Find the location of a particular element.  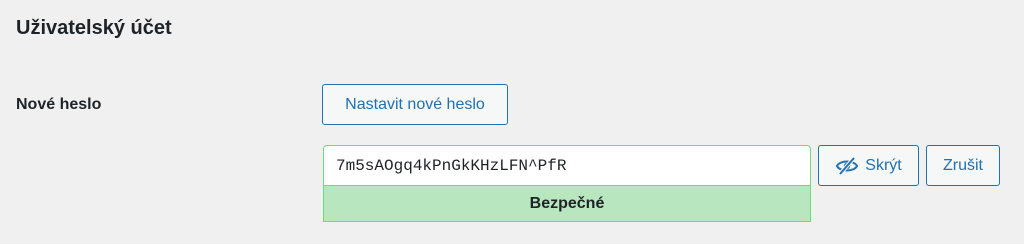

cancel-button: Zrušit is located at coordinates (963, 165).